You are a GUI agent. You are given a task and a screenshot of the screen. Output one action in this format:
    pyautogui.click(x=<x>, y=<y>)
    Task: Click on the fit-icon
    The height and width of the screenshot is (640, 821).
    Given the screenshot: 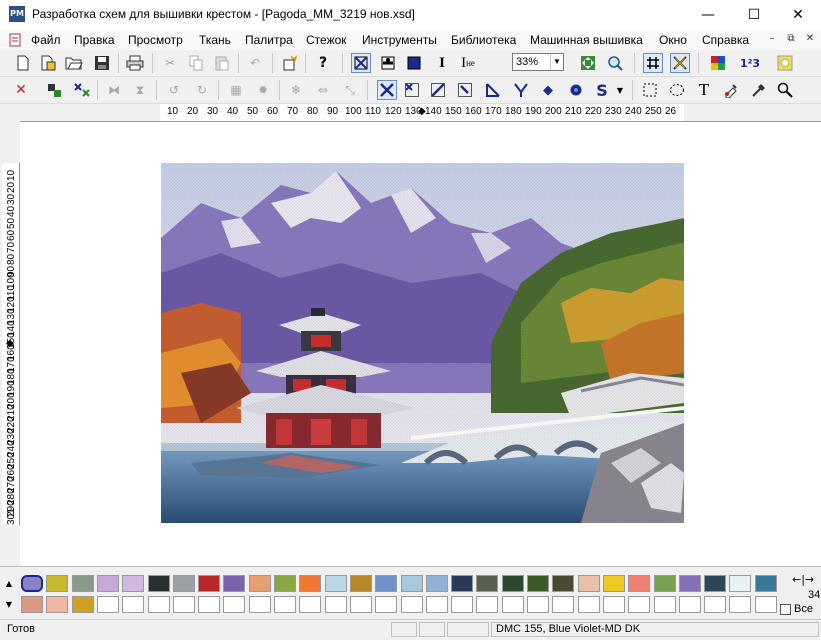 What is the action you would take?
    pyautogui.click(x=588, y=63)
    